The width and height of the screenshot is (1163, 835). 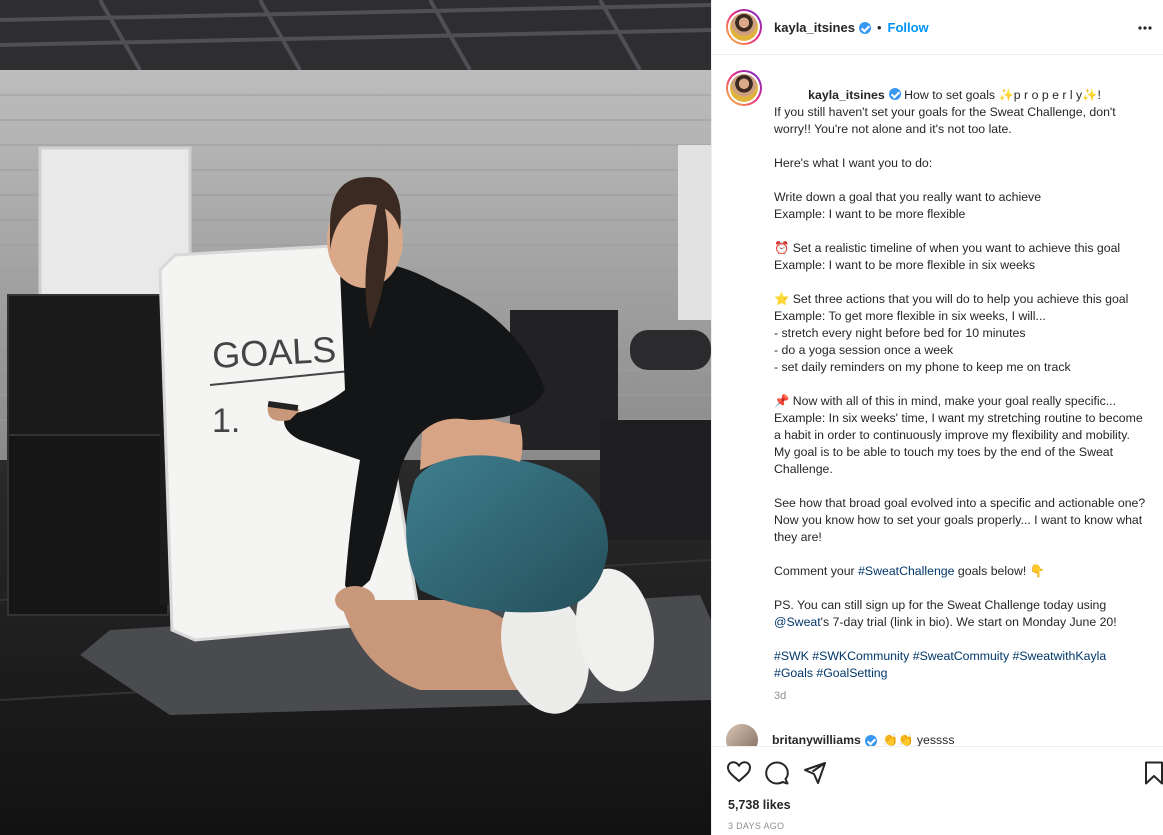 What do you see at coordinates (1153, 775) in the screenshot?
I see `bookmark-icon` at bounding box center [1153, 775].